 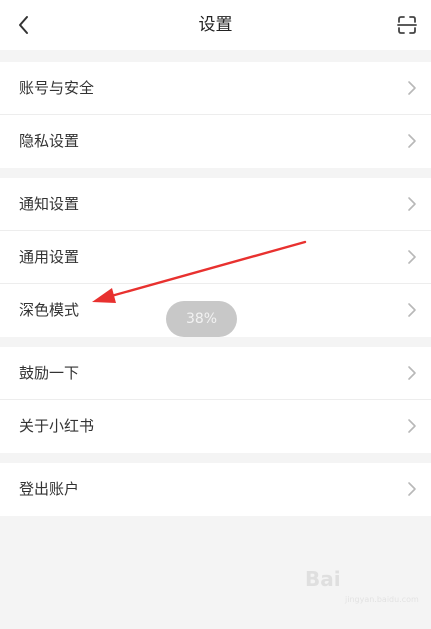 What do you see at coordinates (215, 373) in the screenshot?
I see `settings-row-encourage: 鼓励一下` at bounding box center [215, 373].